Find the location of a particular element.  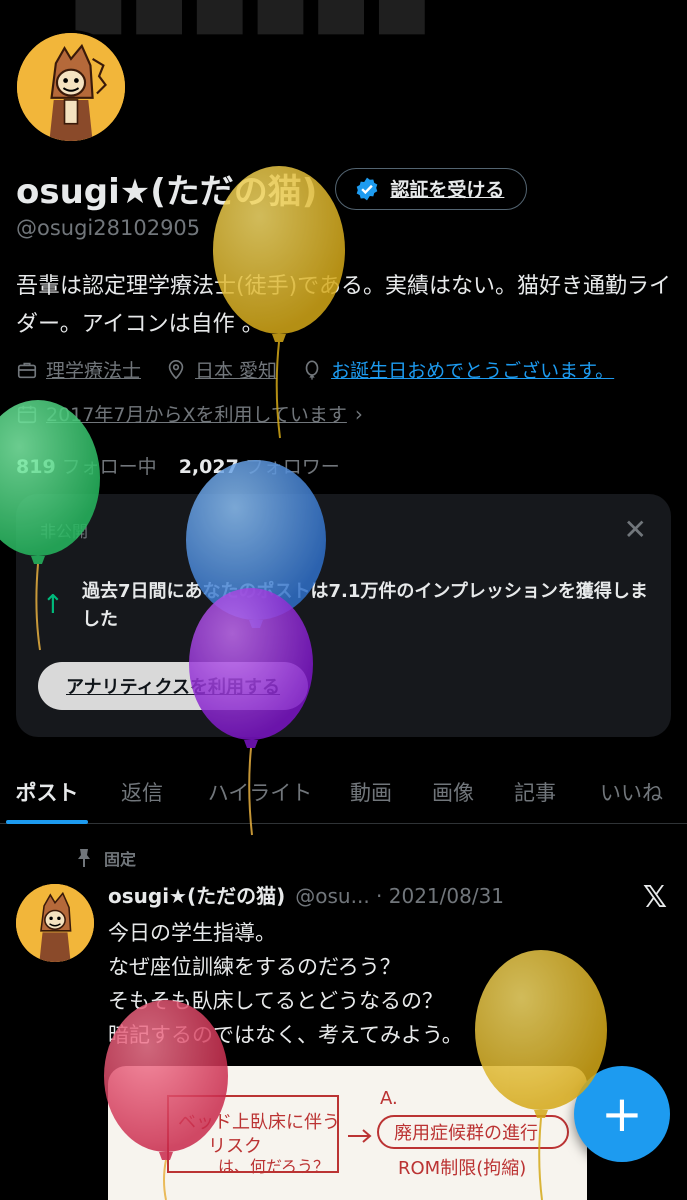

following-count: 819 is located at coordinates (36, 467).